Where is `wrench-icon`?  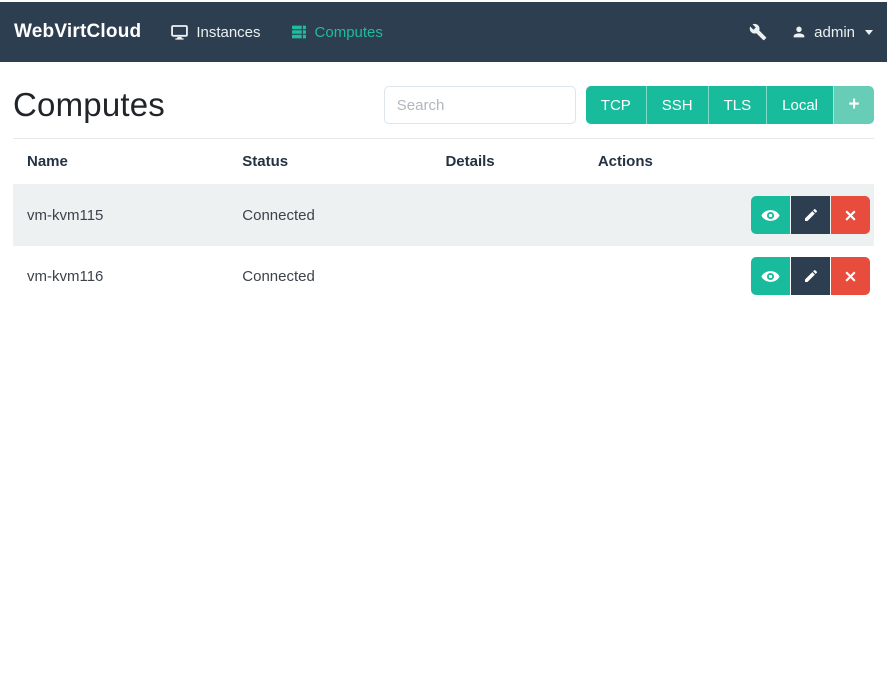 wrench-icon is located at coordinates (758, 32).